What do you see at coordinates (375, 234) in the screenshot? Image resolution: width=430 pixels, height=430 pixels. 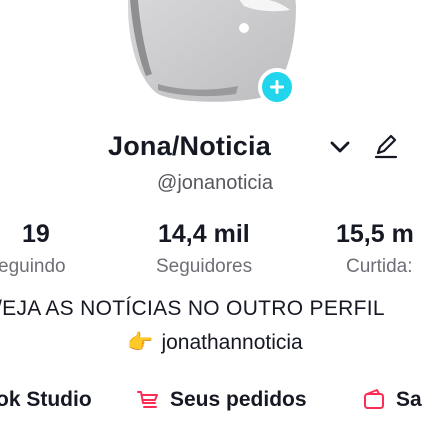 I see `stat-likes-value: 15,5 m` at bounding box center [375, 234].